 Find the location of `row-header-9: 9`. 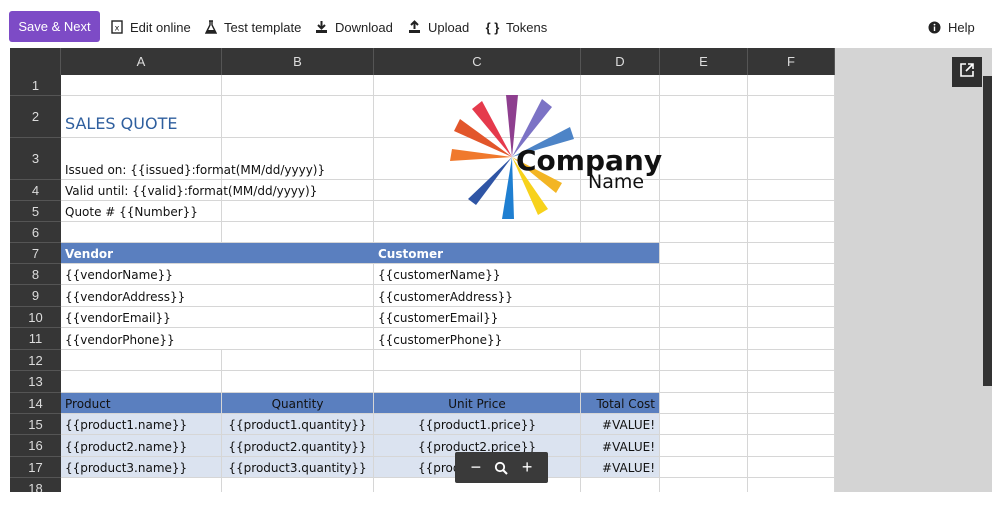

row-header-9: 9 is located at coordinates (35, 296).